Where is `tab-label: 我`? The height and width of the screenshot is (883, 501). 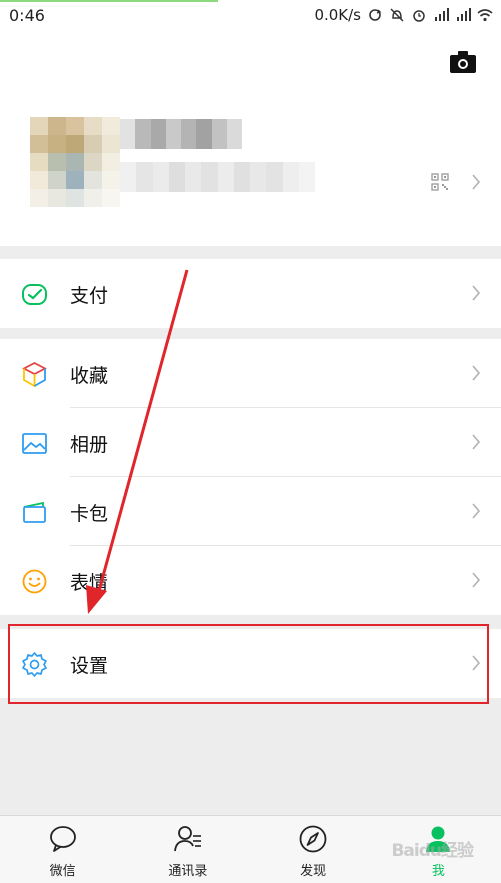 tab-label: 我 is located at coordinates (438, 871).